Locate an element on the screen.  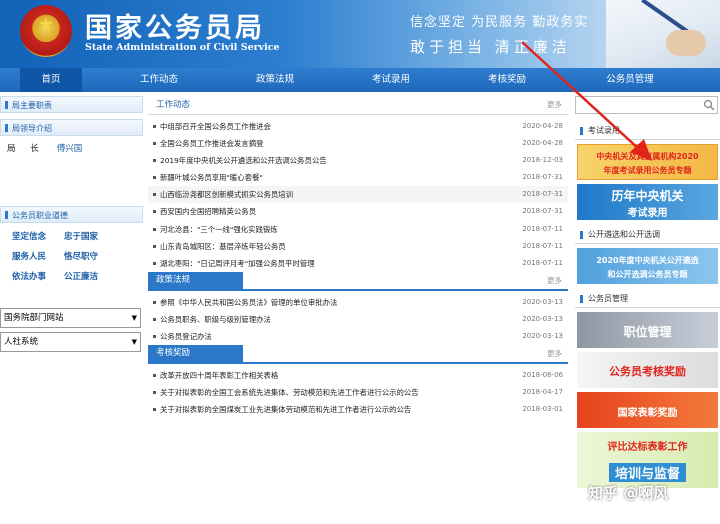
gov-sites-select: 国务院部门网站 ▼ is located at coordinates (70, 318).